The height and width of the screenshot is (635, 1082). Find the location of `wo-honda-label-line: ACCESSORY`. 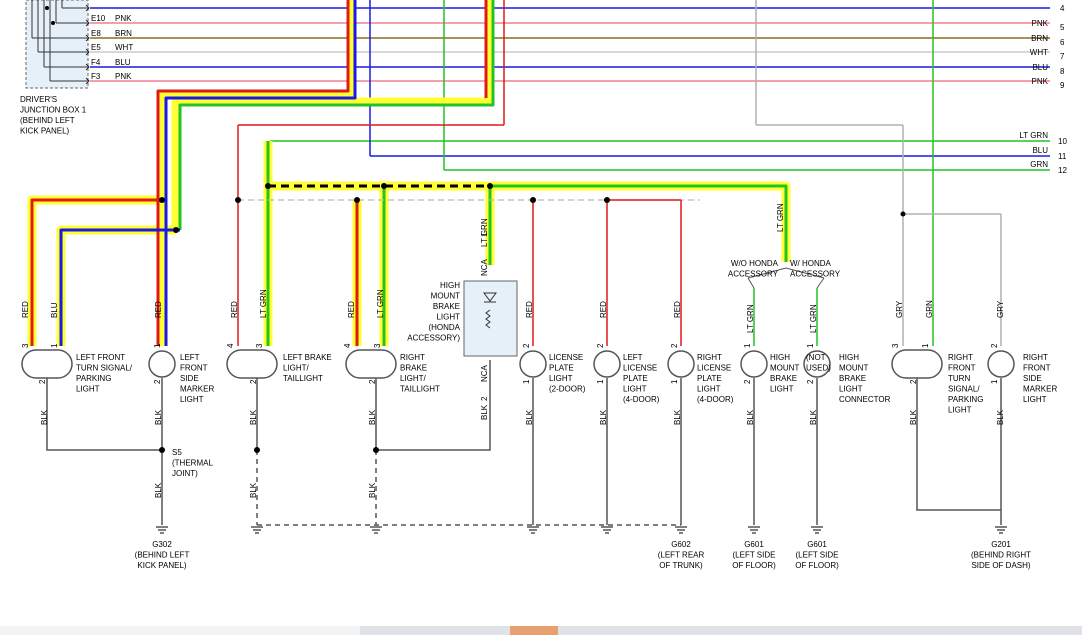

wo-honda-label-line: ACCESSORY is located at coordinates (753, 274).